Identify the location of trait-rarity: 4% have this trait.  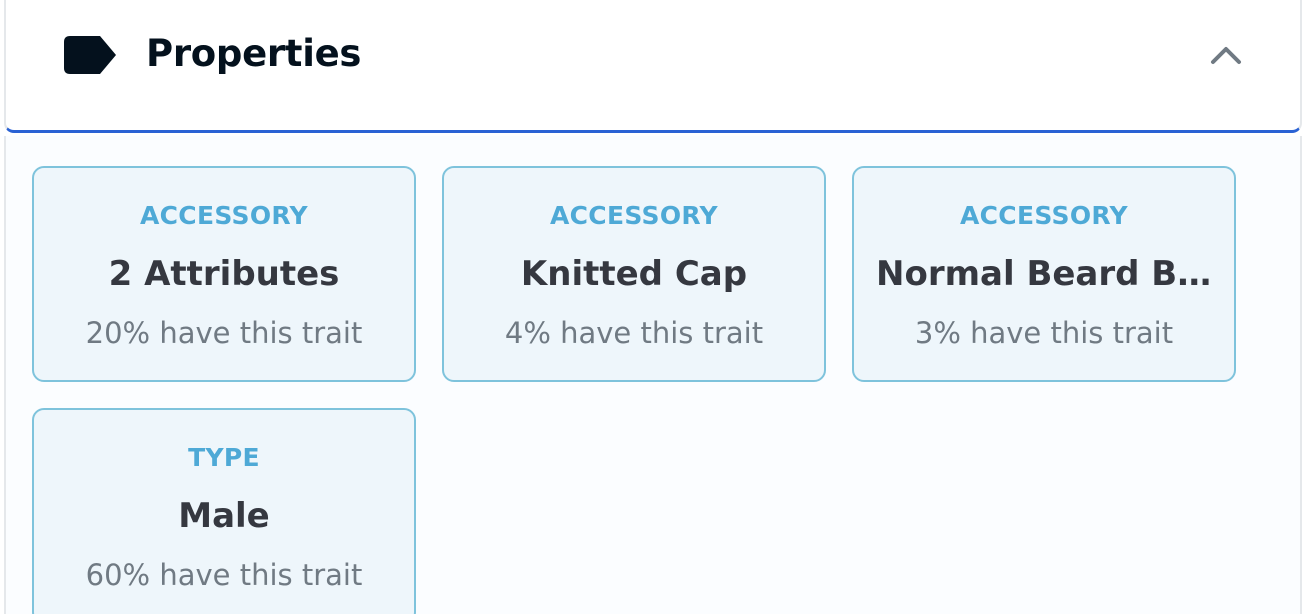
(634, 333).